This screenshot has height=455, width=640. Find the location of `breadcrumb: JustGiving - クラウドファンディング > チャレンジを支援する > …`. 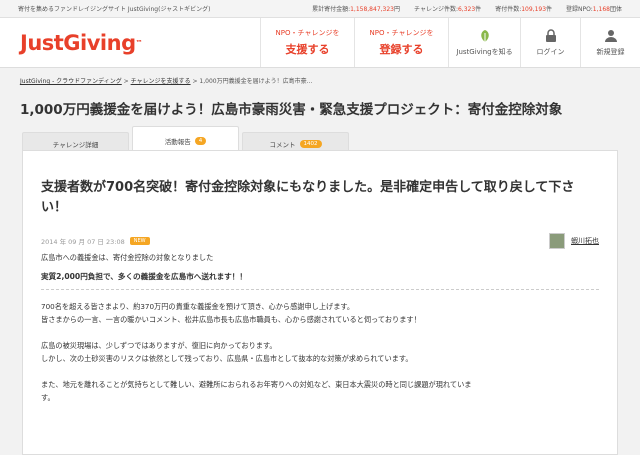

breadcrumb: JustGiving - クラウドファンディング > チャレンジを支援する > … is located at coordinates (166, 81).